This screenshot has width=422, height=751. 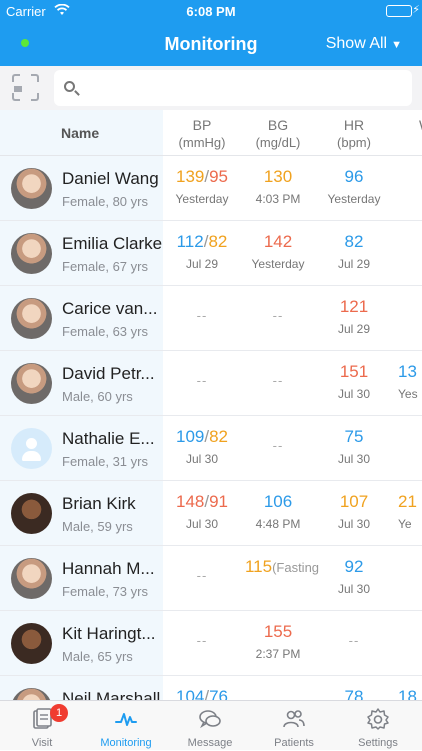 I want to click on tab-patients: Patients, so click(x=294, y=726).